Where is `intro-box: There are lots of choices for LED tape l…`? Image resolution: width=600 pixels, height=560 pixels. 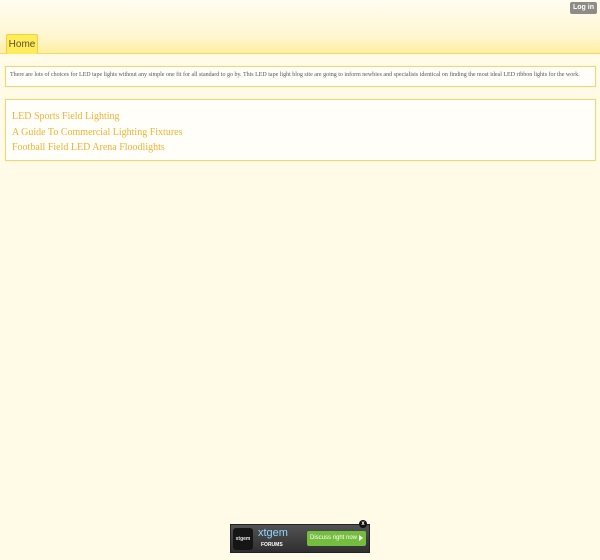 intro-box: There are lots of choices for LED tape l… is located at coordinates (300, 76).